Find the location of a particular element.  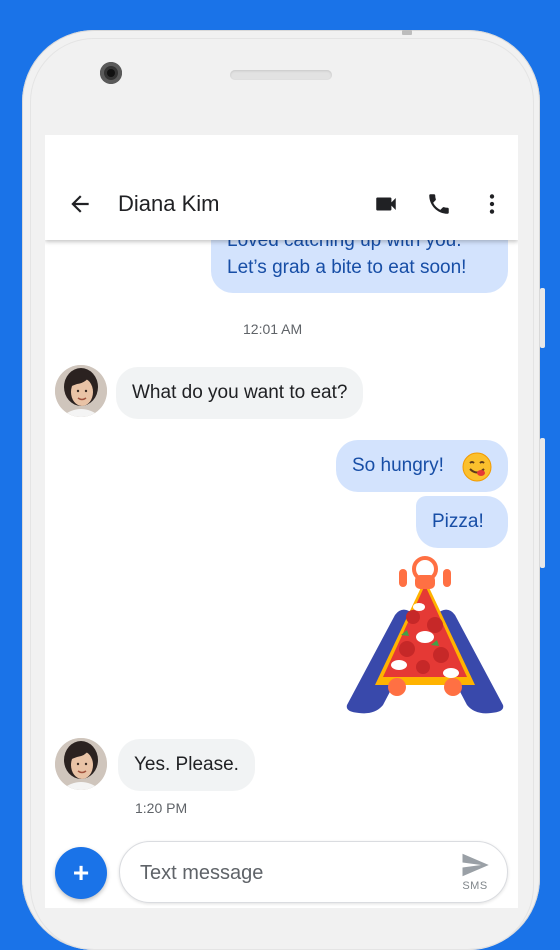

text-message-input is located at coordinates (290, 873).